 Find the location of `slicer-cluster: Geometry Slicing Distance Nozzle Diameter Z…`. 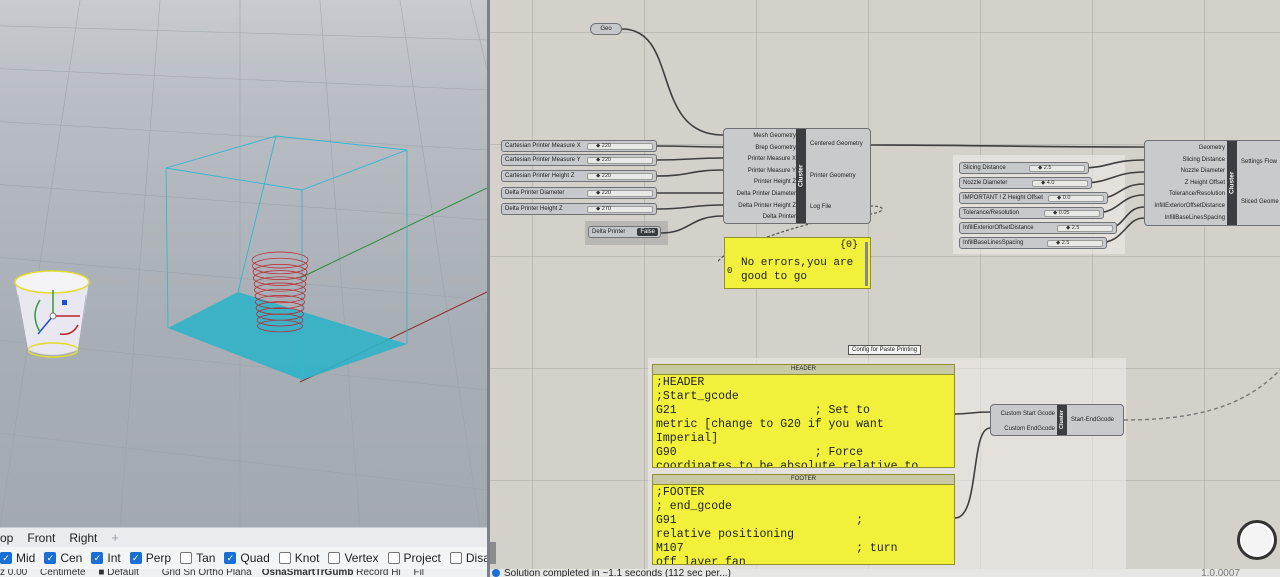

slicer-cluster: Geometry Slicing Distance Nozzle Diameter Z… is located at coordinates (1212, 183).